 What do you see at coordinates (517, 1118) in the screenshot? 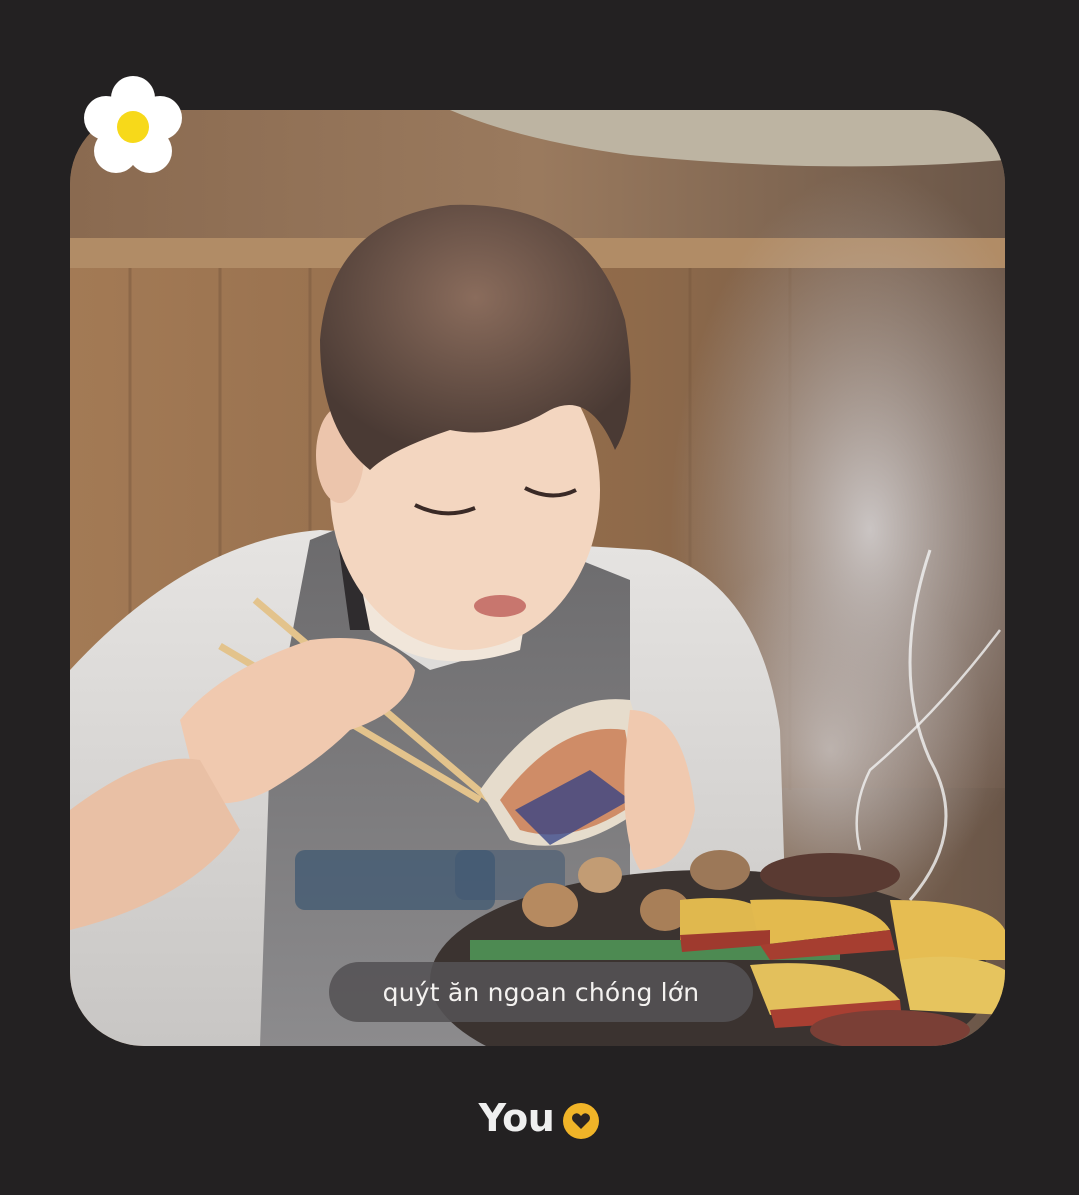
I see `author-name: You` at bounding box center [517, 1118].